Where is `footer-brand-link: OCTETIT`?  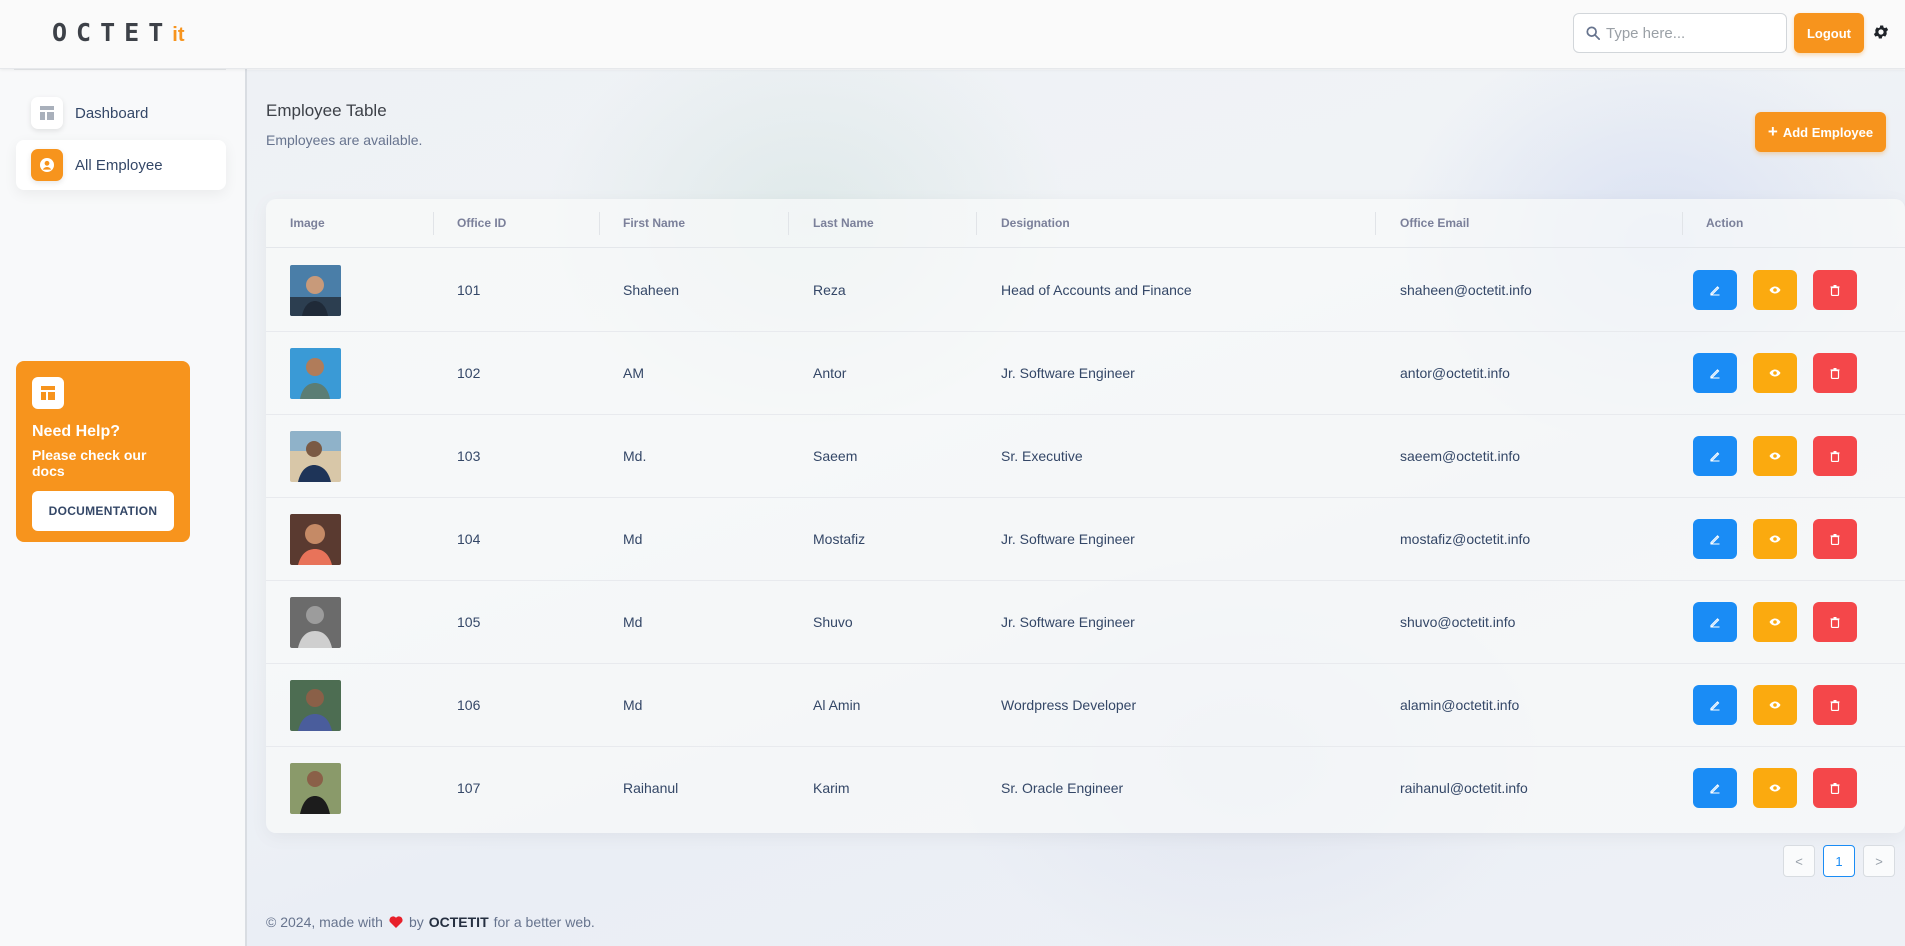 footer-brand-link: OCTETIT is located at coordinates (459, 922).